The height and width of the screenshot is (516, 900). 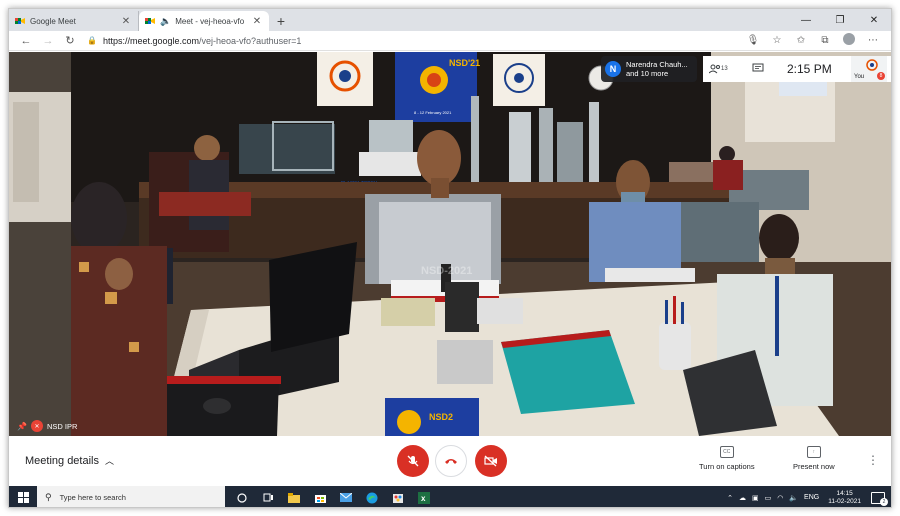 I want to click on clock-time: 14:15, so click(x=844, y=493).